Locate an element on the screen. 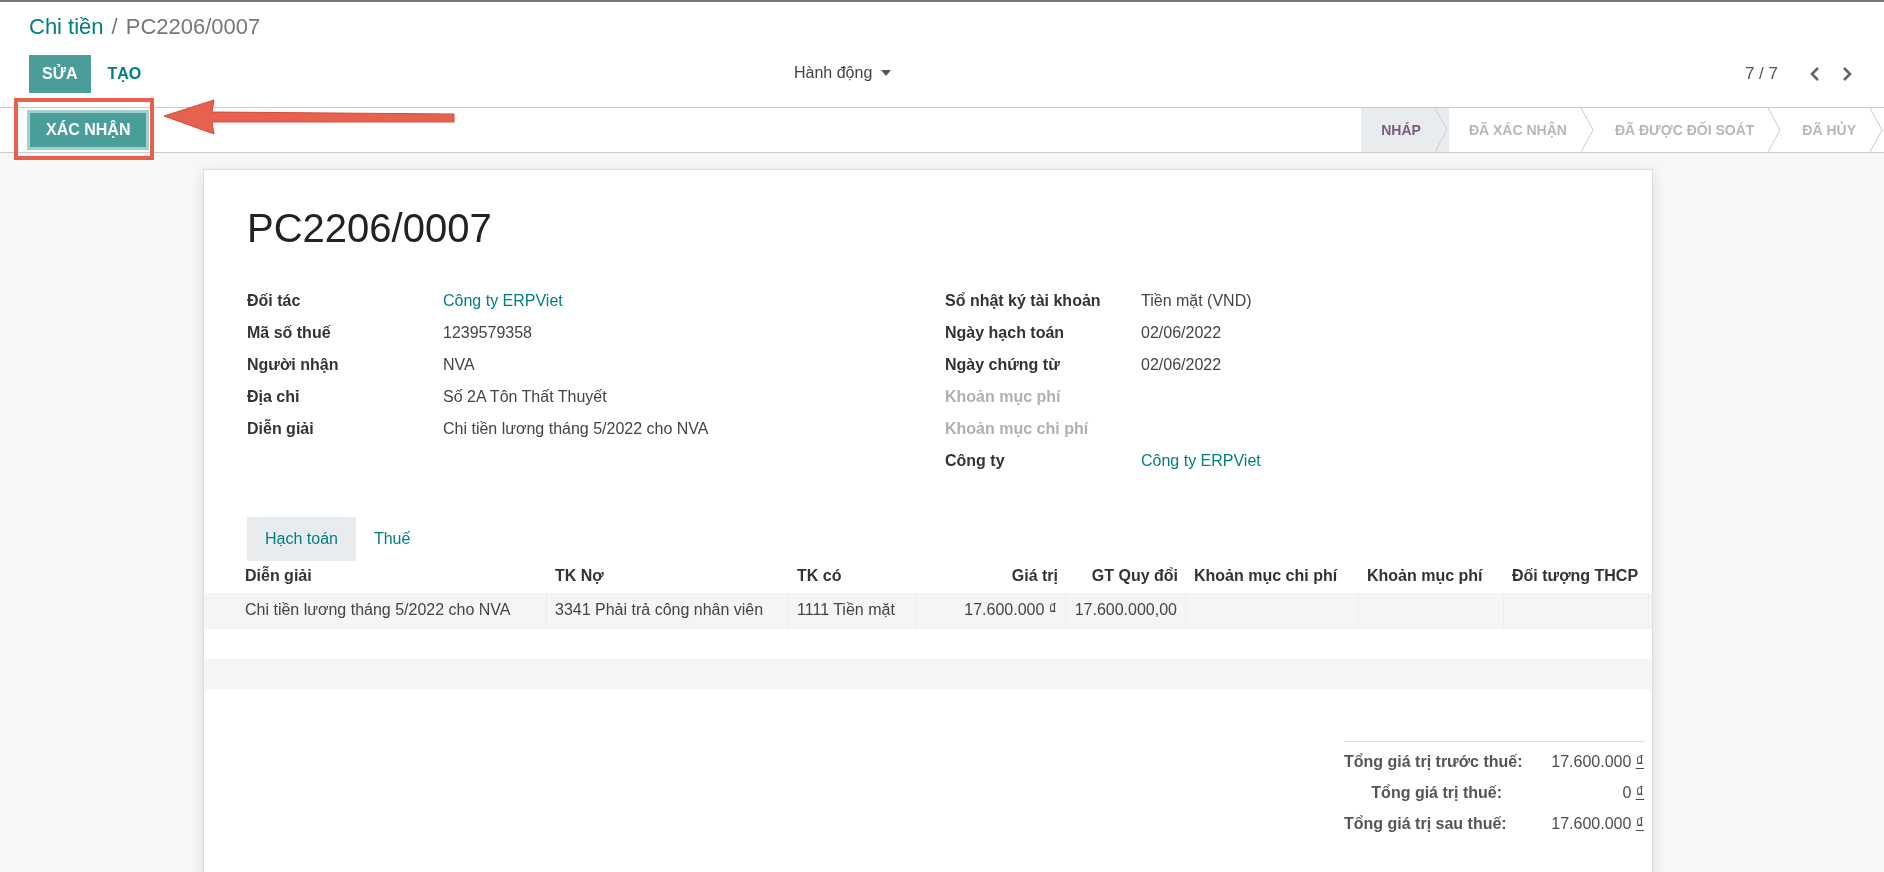 This screenshot has height=872, width=1884. create-button: TẠO is located at coordinates (124, 74).